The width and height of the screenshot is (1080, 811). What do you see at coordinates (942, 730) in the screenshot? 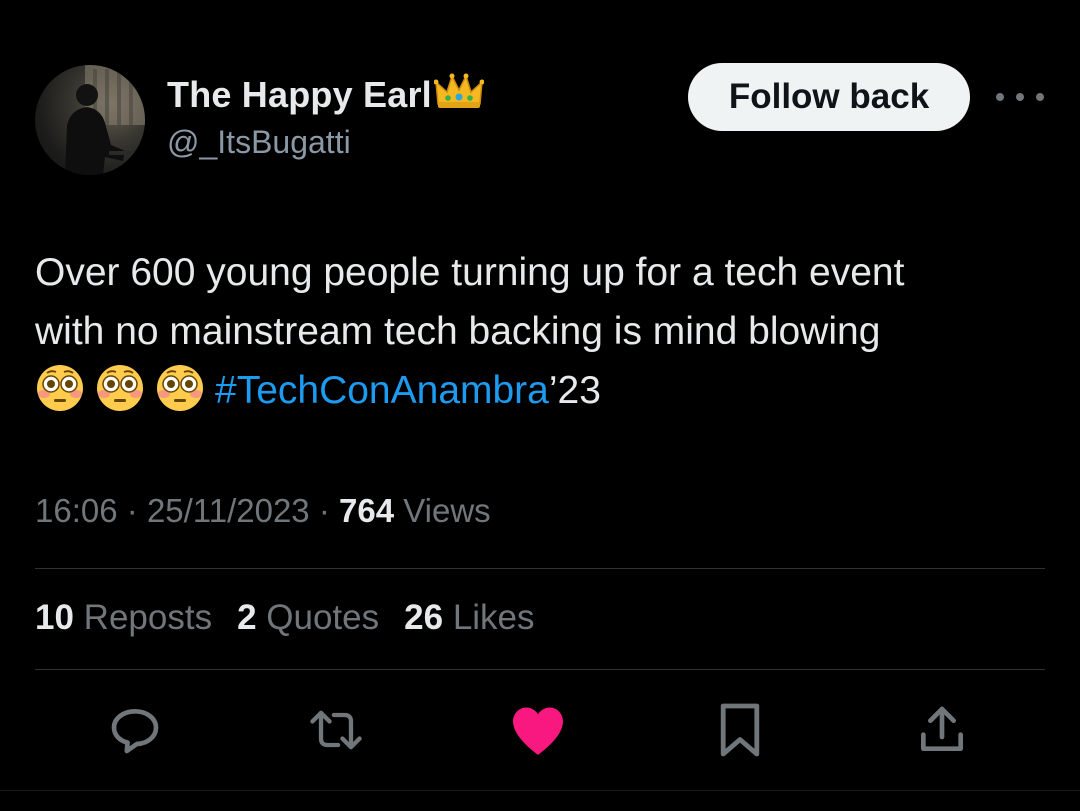
I see `share-icon` at bounding box center [942, 730].